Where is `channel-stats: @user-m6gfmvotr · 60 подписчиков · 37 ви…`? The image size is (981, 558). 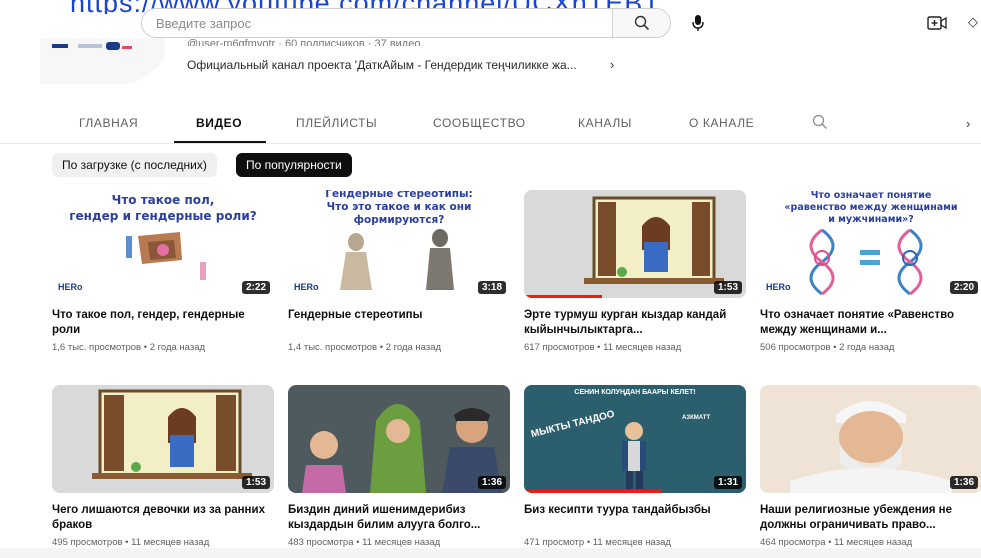 channel-stats: @user-m6gfmvotr · 60 подписчиков · 37 ви… is located at coordinates (304, 42).